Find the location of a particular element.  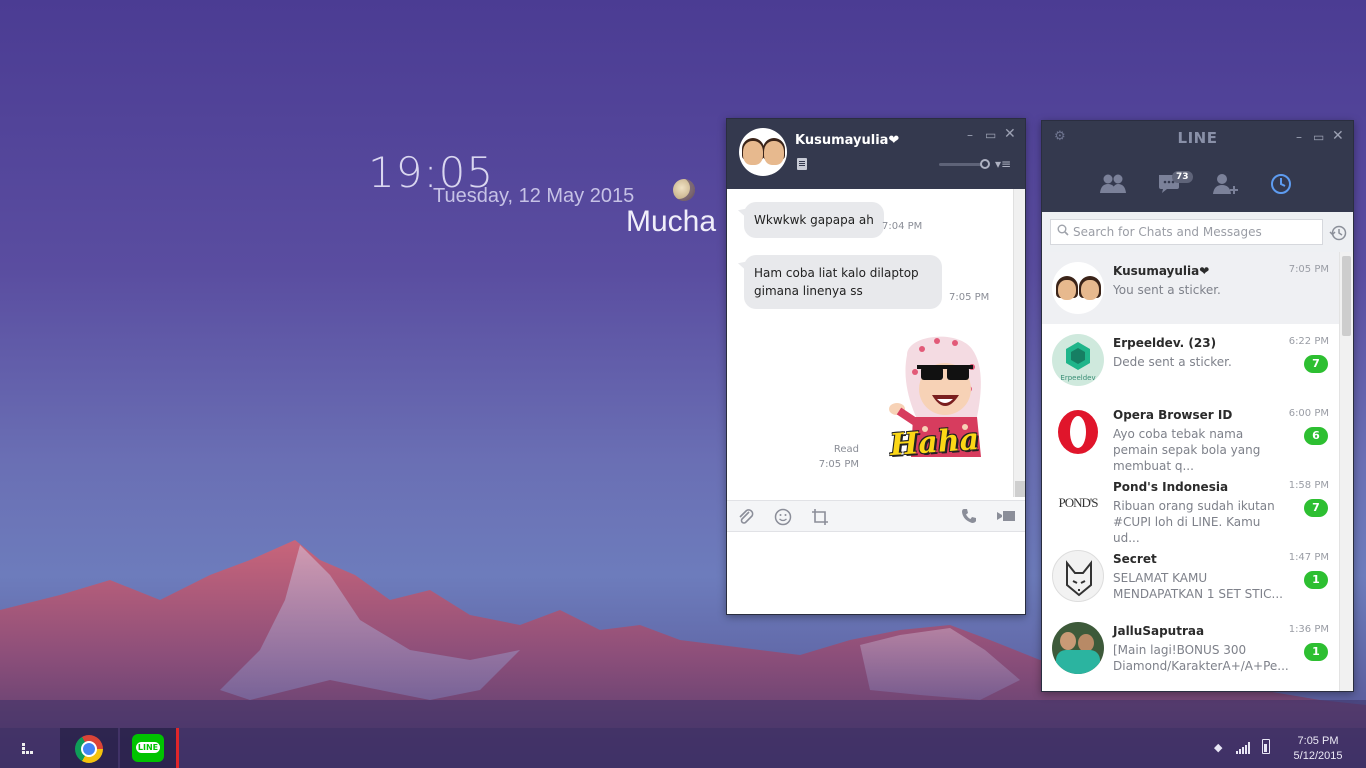

line-icon: LINE is located at coordinates (148, 748).